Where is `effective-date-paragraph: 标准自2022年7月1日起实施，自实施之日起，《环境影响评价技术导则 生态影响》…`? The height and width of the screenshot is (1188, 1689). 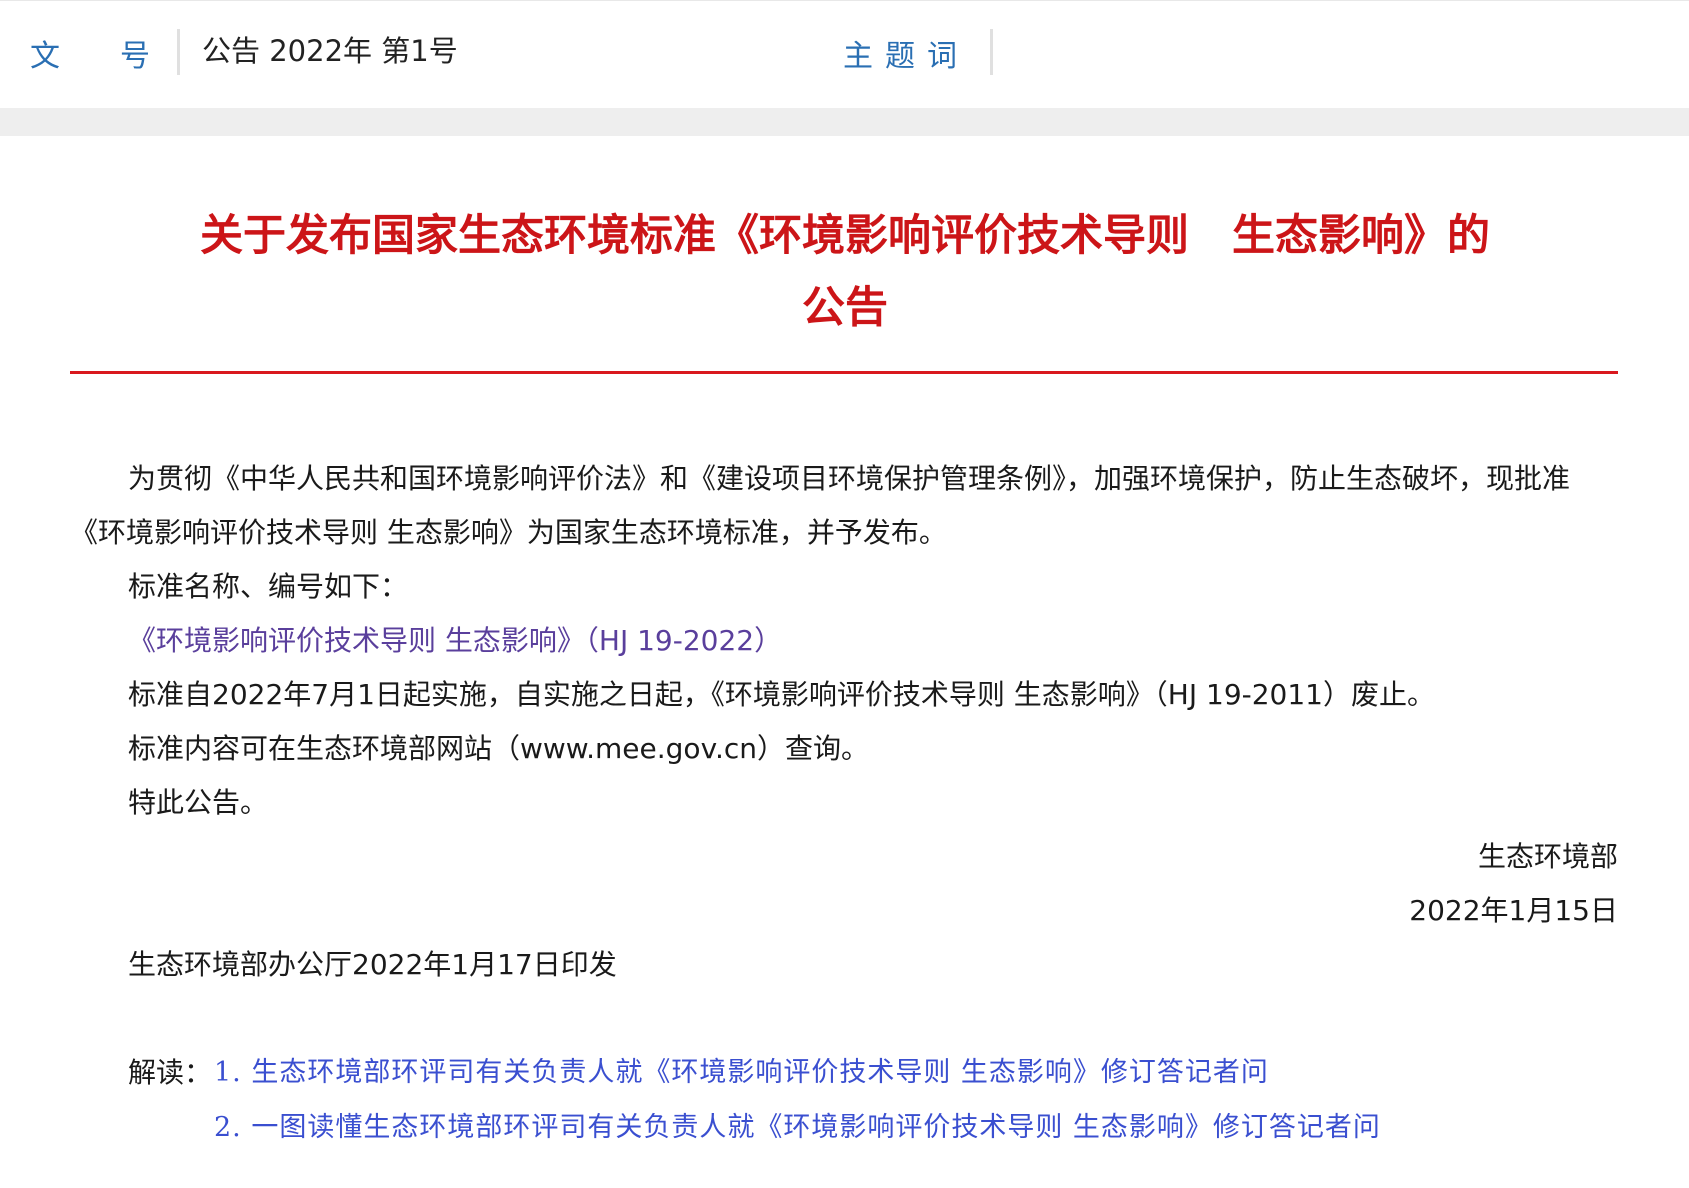 effective-date-paragraph: 标准自2022年7月1日起实施，自实施之日起，《环境影响评价技术导则 生态影响》… is located at coordinates (781, 694).